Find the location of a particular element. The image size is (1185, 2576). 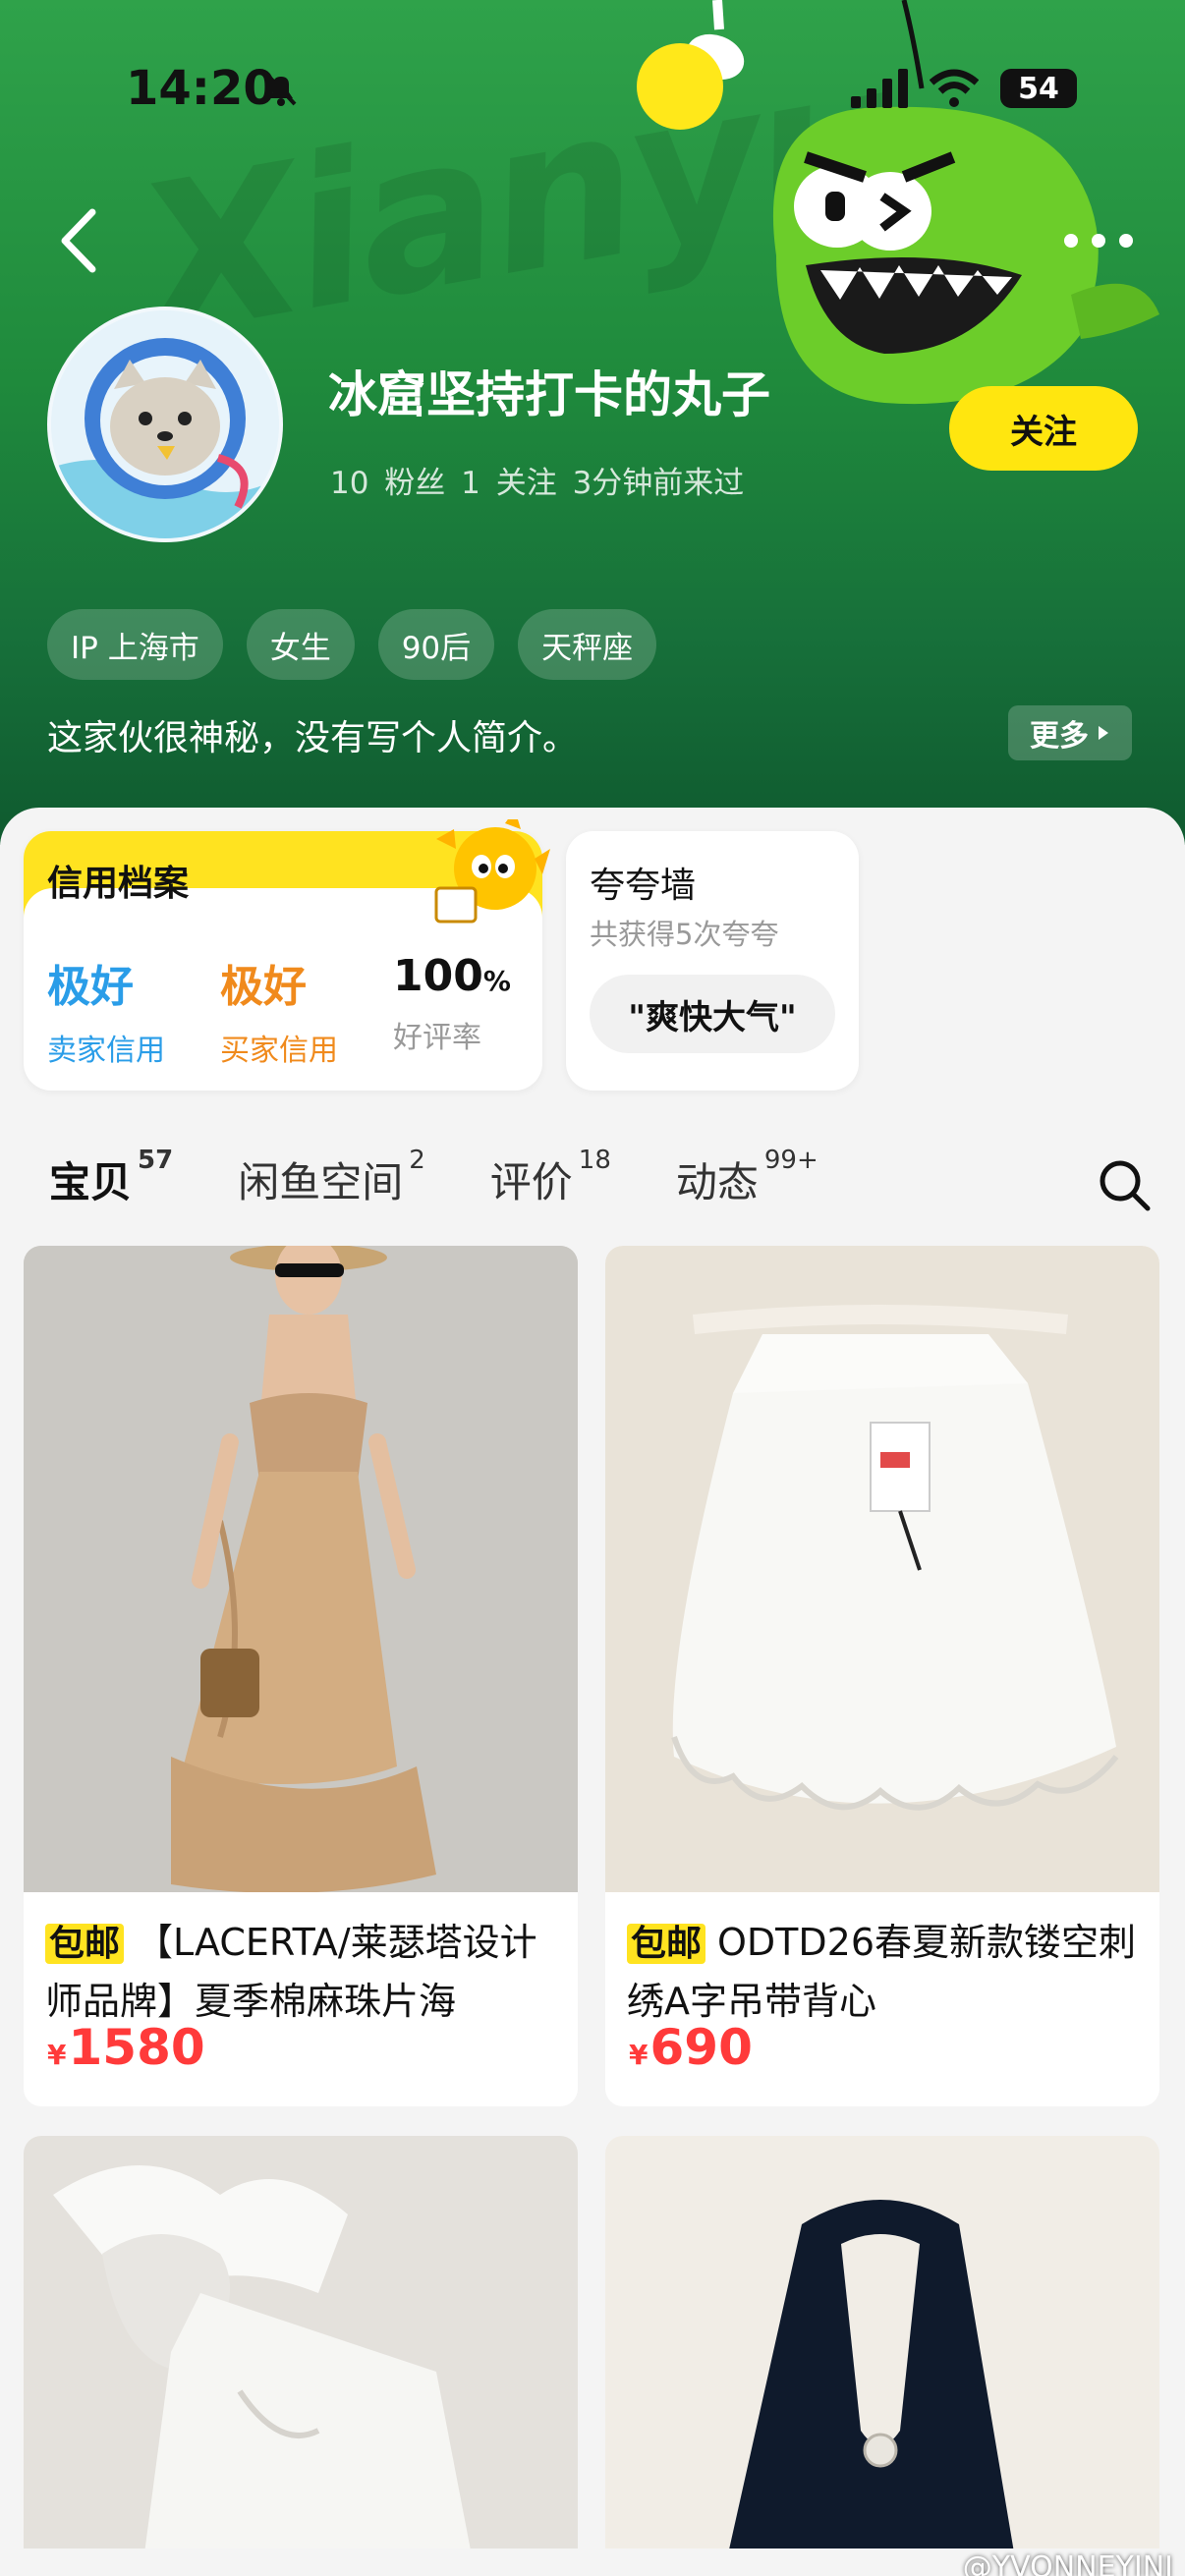

tag-gender: 女生 is located at coordinates (301, 644).